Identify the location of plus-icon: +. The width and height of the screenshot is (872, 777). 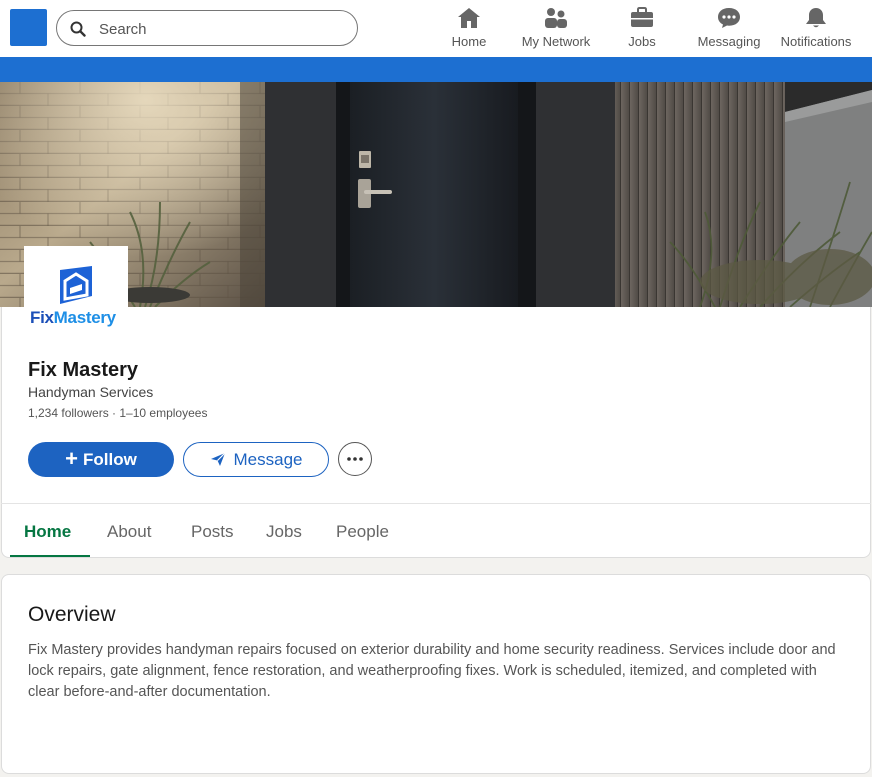
(72, 458).